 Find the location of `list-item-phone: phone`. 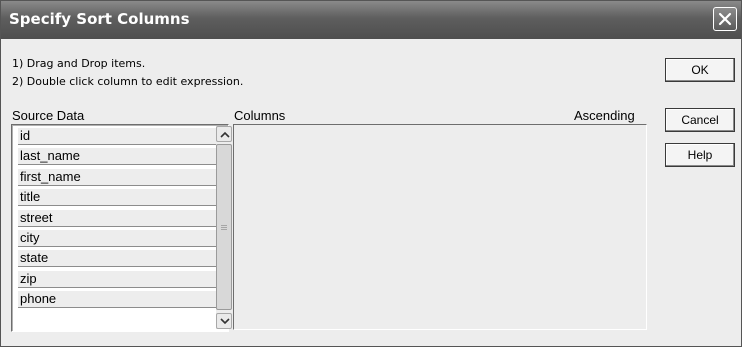

list-item-phone: phone is located at coordinates (117, 299).